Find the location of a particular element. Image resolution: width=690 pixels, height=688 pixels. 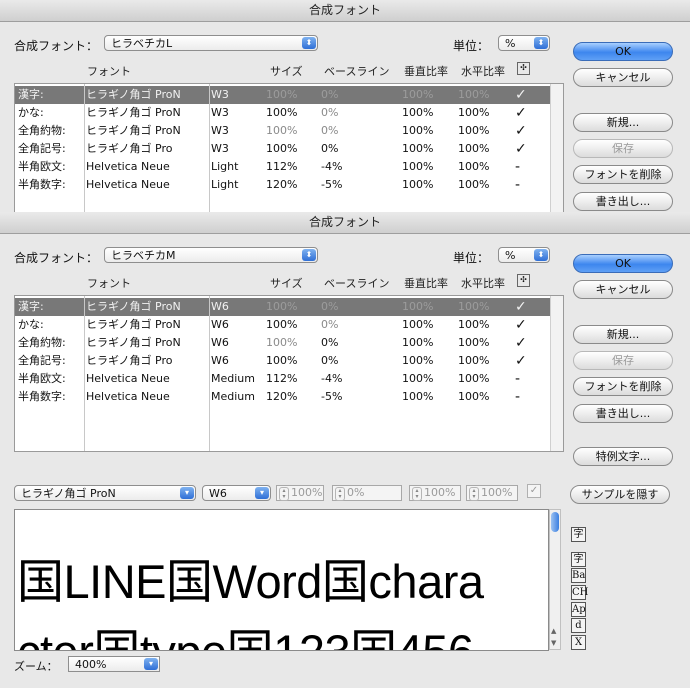

header-vscale: 垂直比率 is located at coordinates (426, 283).